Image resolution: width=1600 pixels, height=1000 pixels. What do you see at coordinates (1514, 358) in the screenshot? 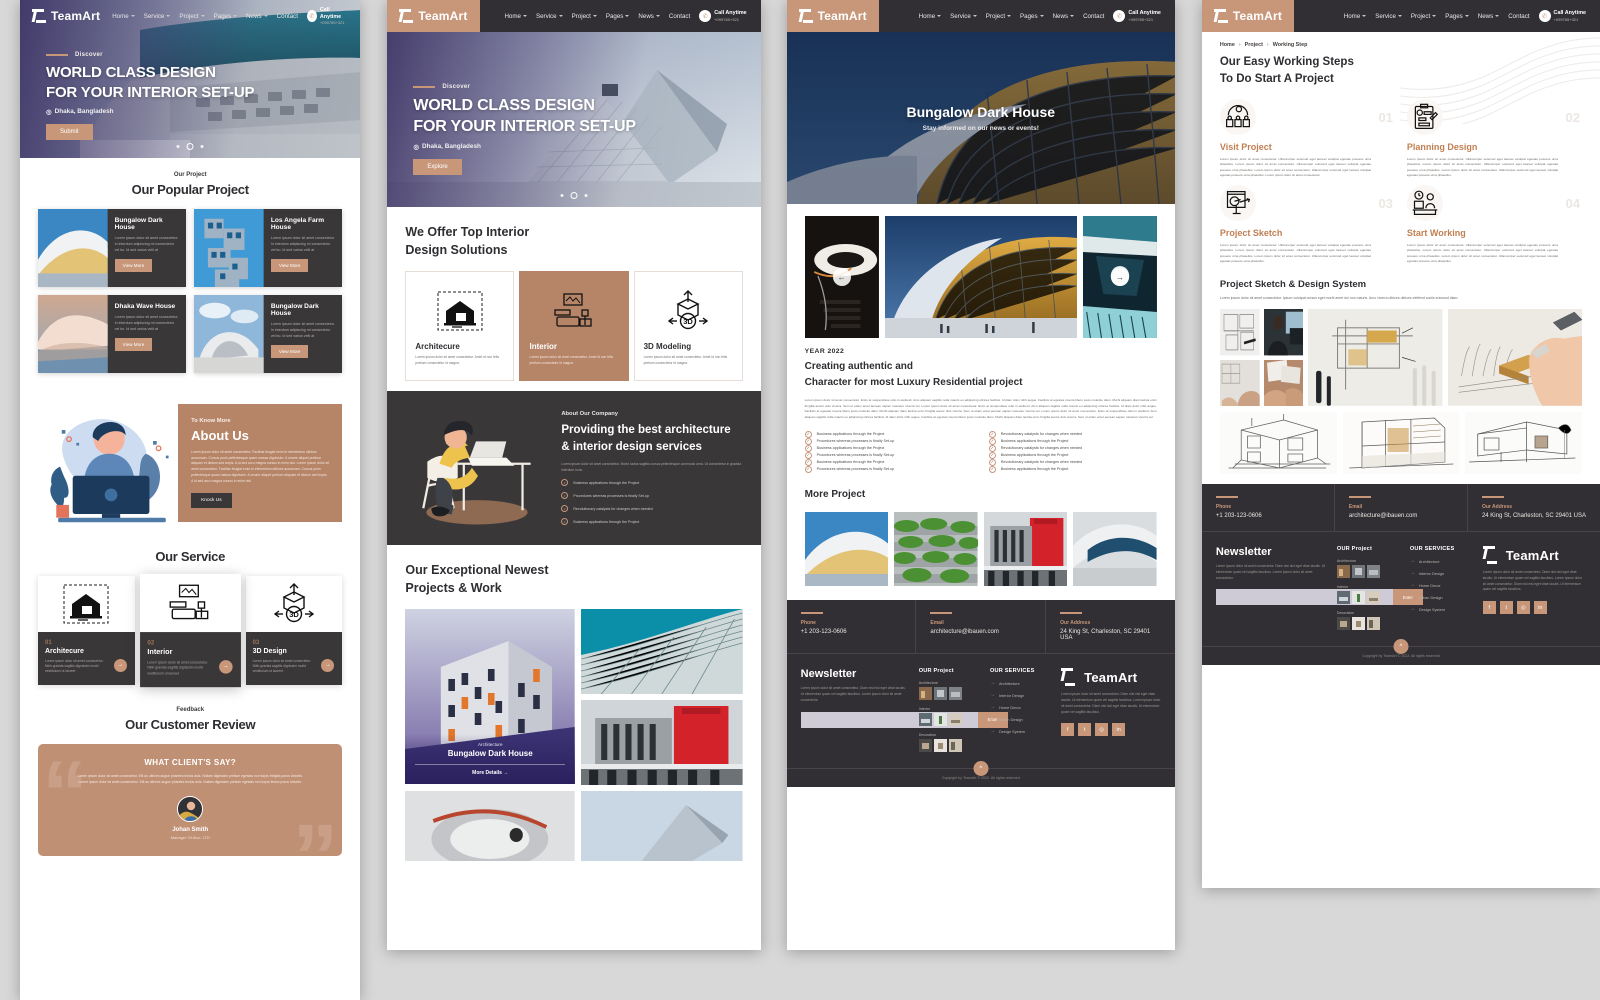
I see `sketch-large` at bounding box center [1514, 358].